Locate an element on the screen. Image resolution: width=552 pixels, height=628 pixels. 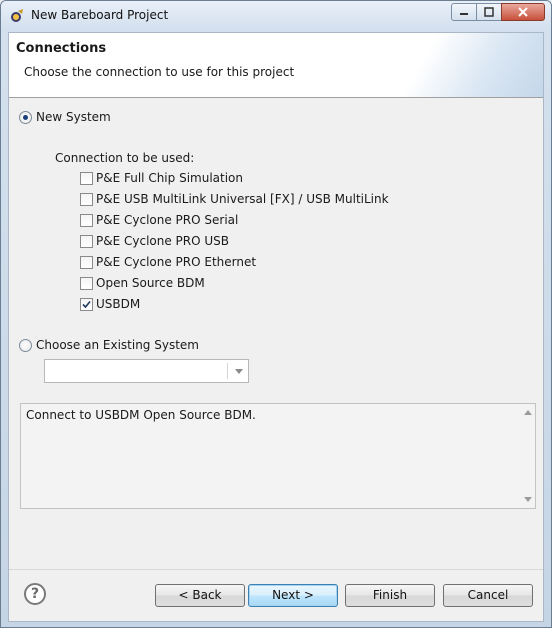
checkbox-pe-cyclone-pro-serial is located at coordinates (86, 220).